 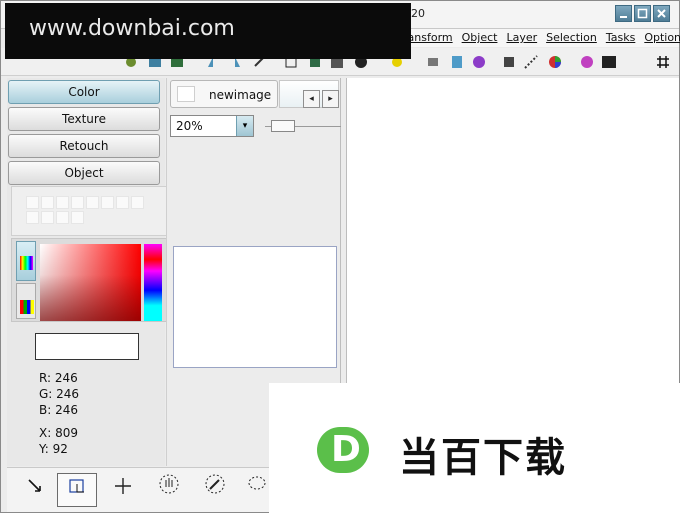 I want to click on menu-layer: Layer, so click(x=521, y=38).